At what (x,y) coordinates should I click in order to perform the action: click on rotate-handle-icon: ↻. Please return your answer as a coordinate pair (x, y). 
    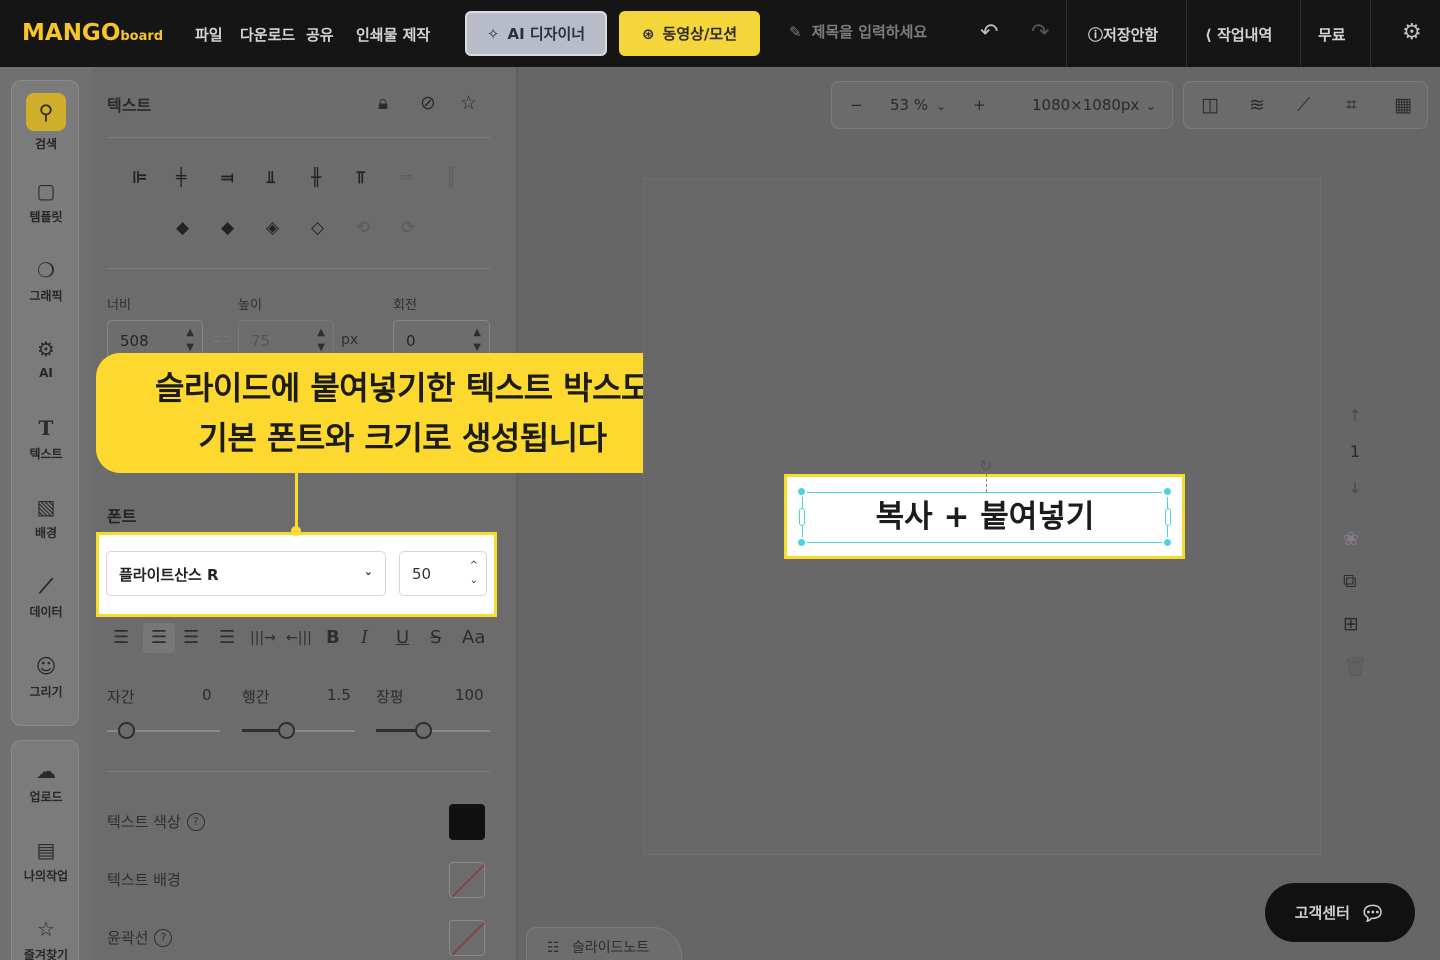
    Looking at the image, I should click on (985, 465).